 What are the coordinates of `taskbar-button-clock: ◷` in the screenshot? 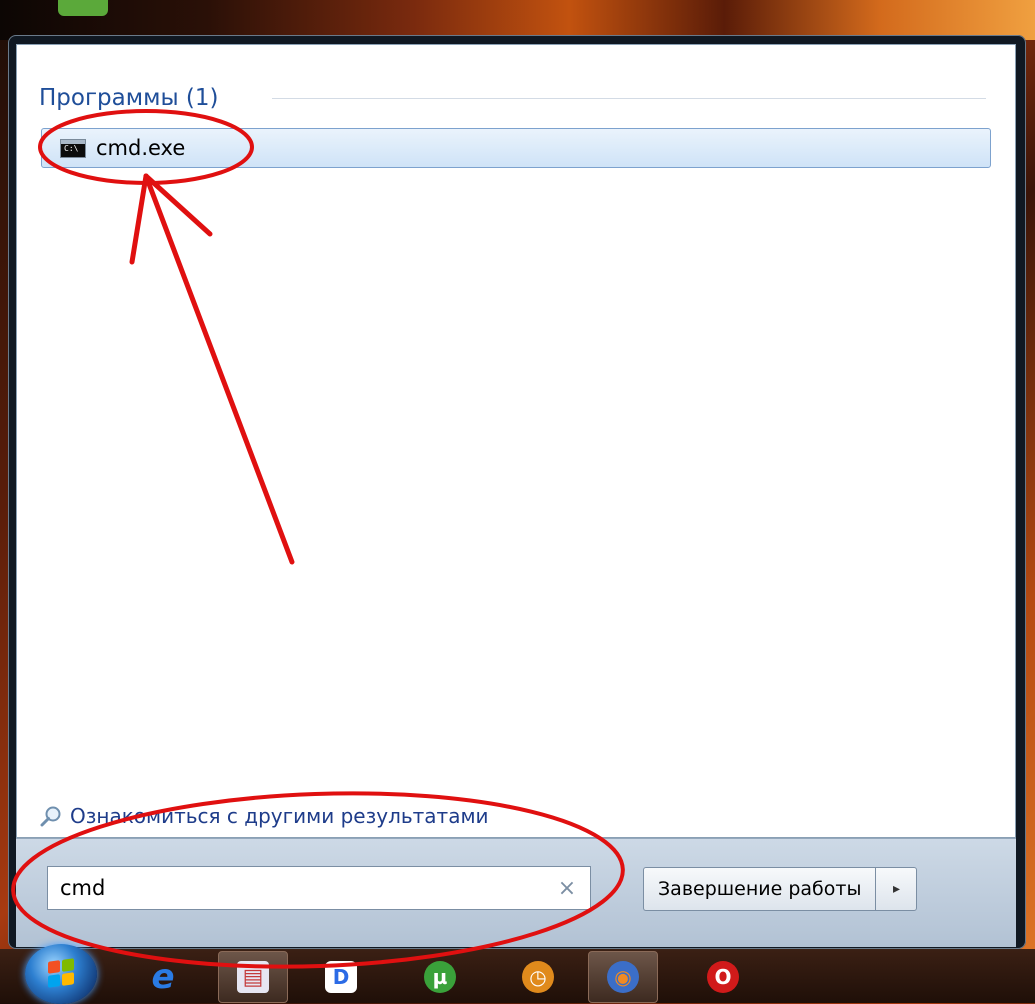 It's located at (538, 977).